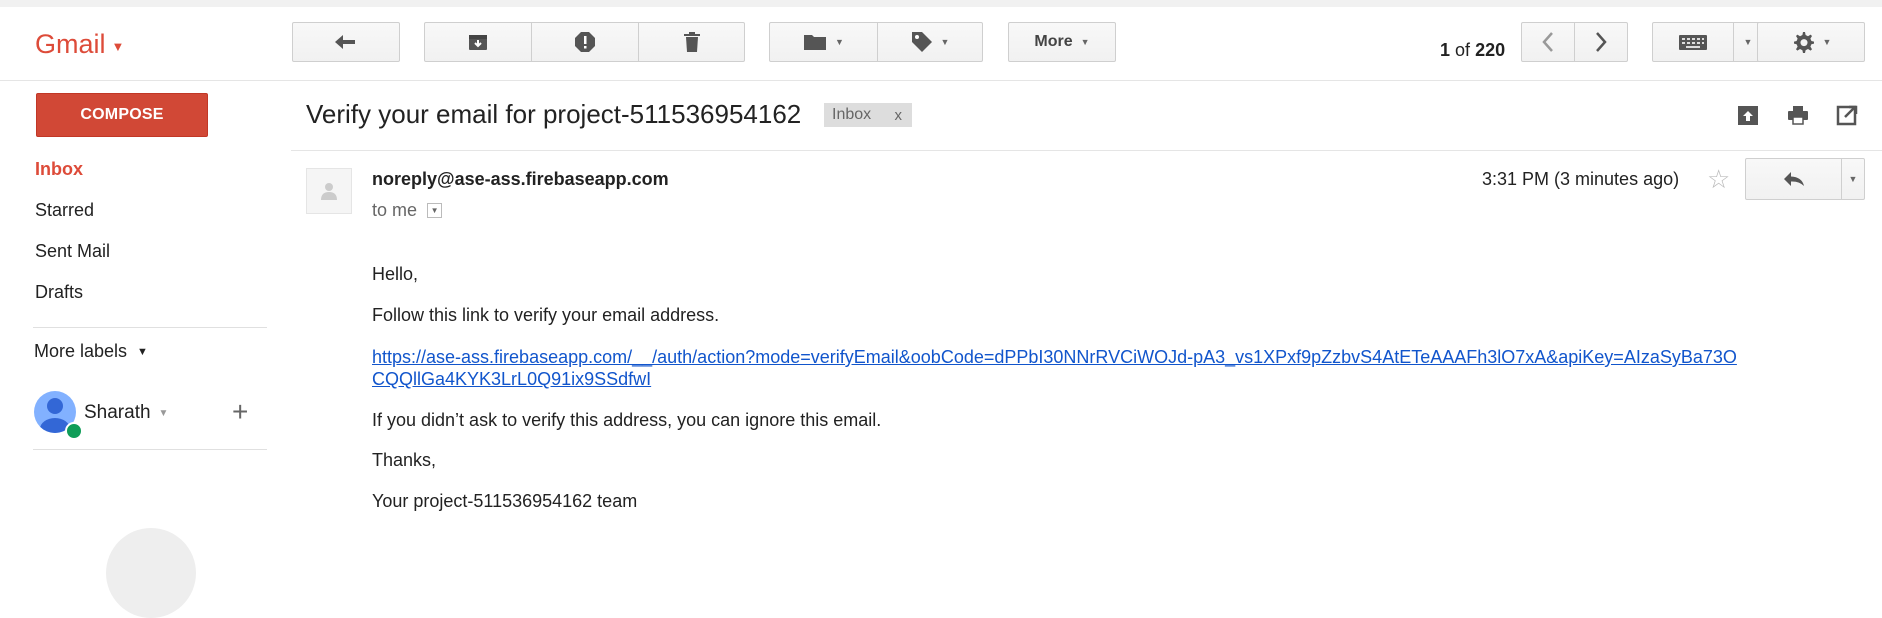 This screenshot has width=1882, height=618. What do you see at coordinates (815, 42) in the screenshot?
I see `folder-icon` at bounding box center [815, 42].